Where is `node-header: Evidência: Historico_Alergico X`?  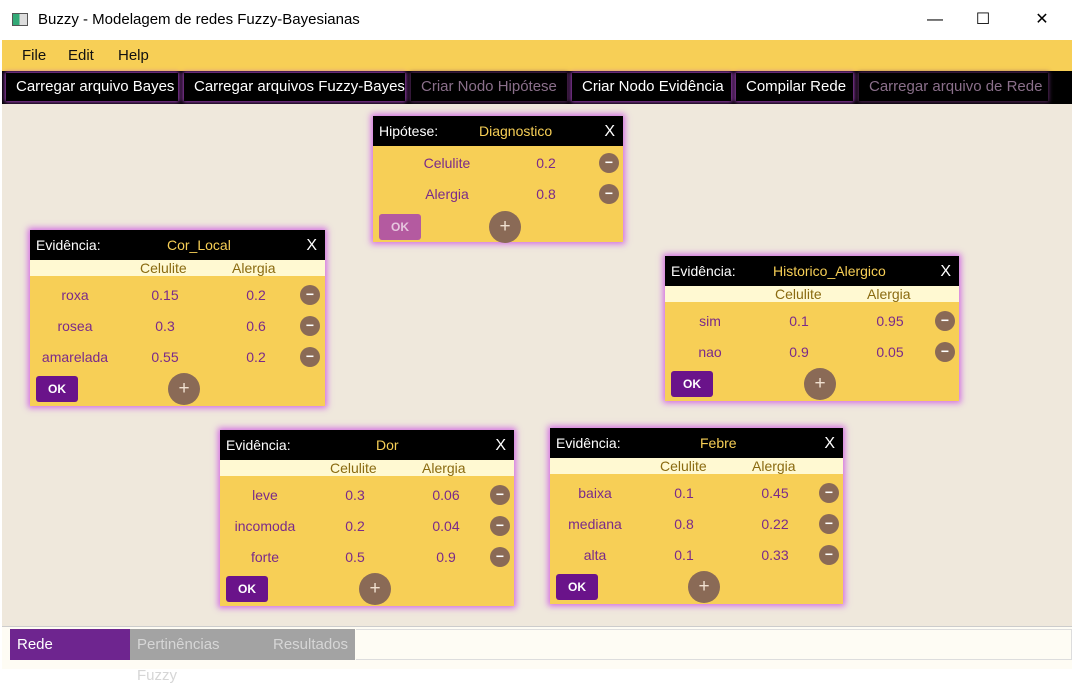
node-header: Evidência: Historico_Alergico X is located at coordinates (812, 271).